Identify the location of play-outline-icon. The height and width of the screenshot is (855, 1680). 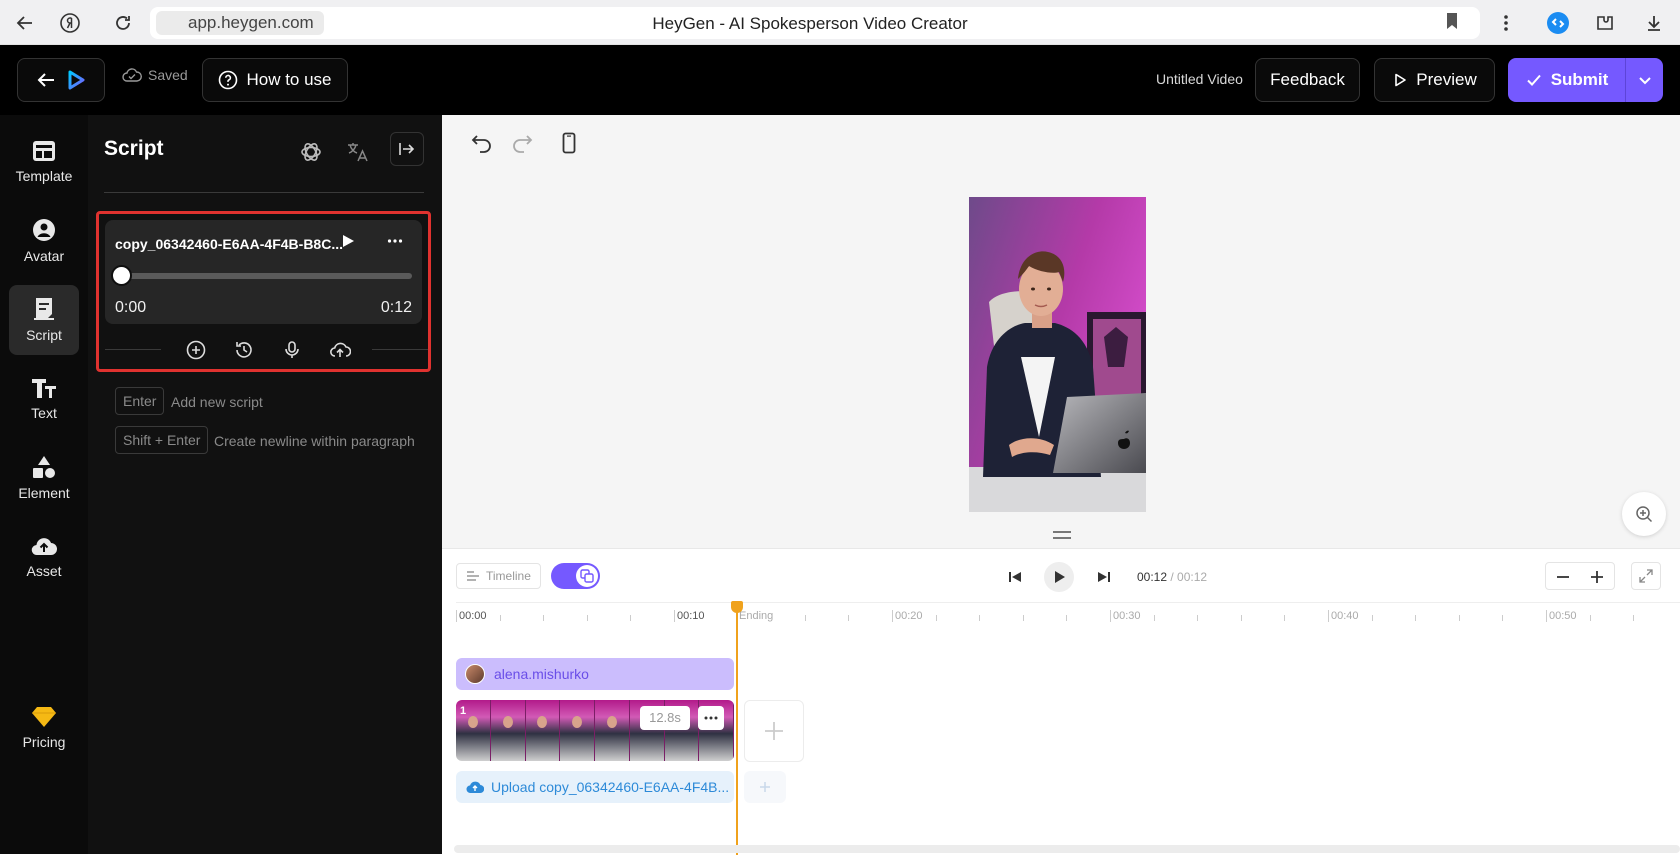
(1400, 80).